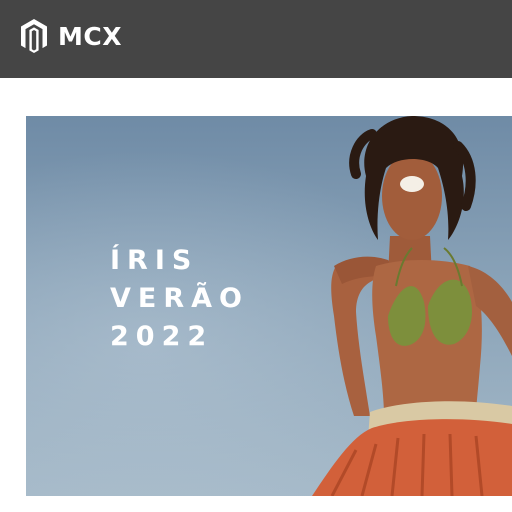 The width and height of the screenshot is (512, 512). Describe the element at coordinates (162, 336) in the screenshot. I see `hero-title-line-3: 2022` at that location.